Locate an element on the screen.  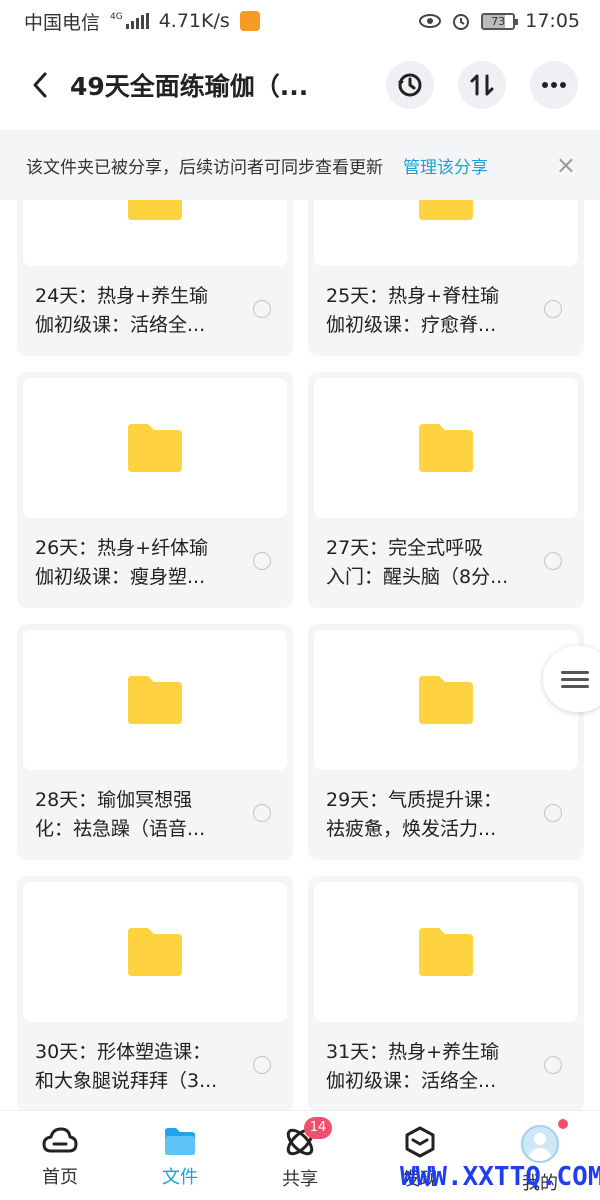
network-type: 4G is located at coordinates (116, 17).